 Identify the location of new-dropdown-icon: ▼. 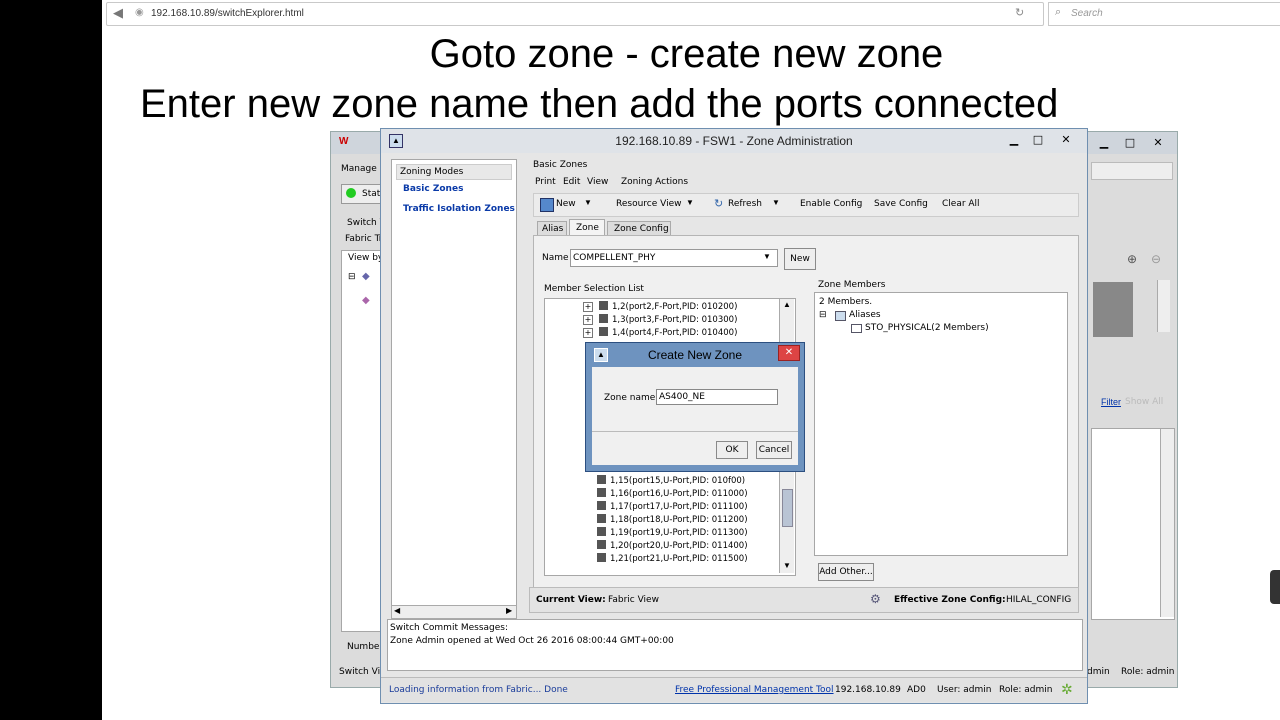
(588, 202).